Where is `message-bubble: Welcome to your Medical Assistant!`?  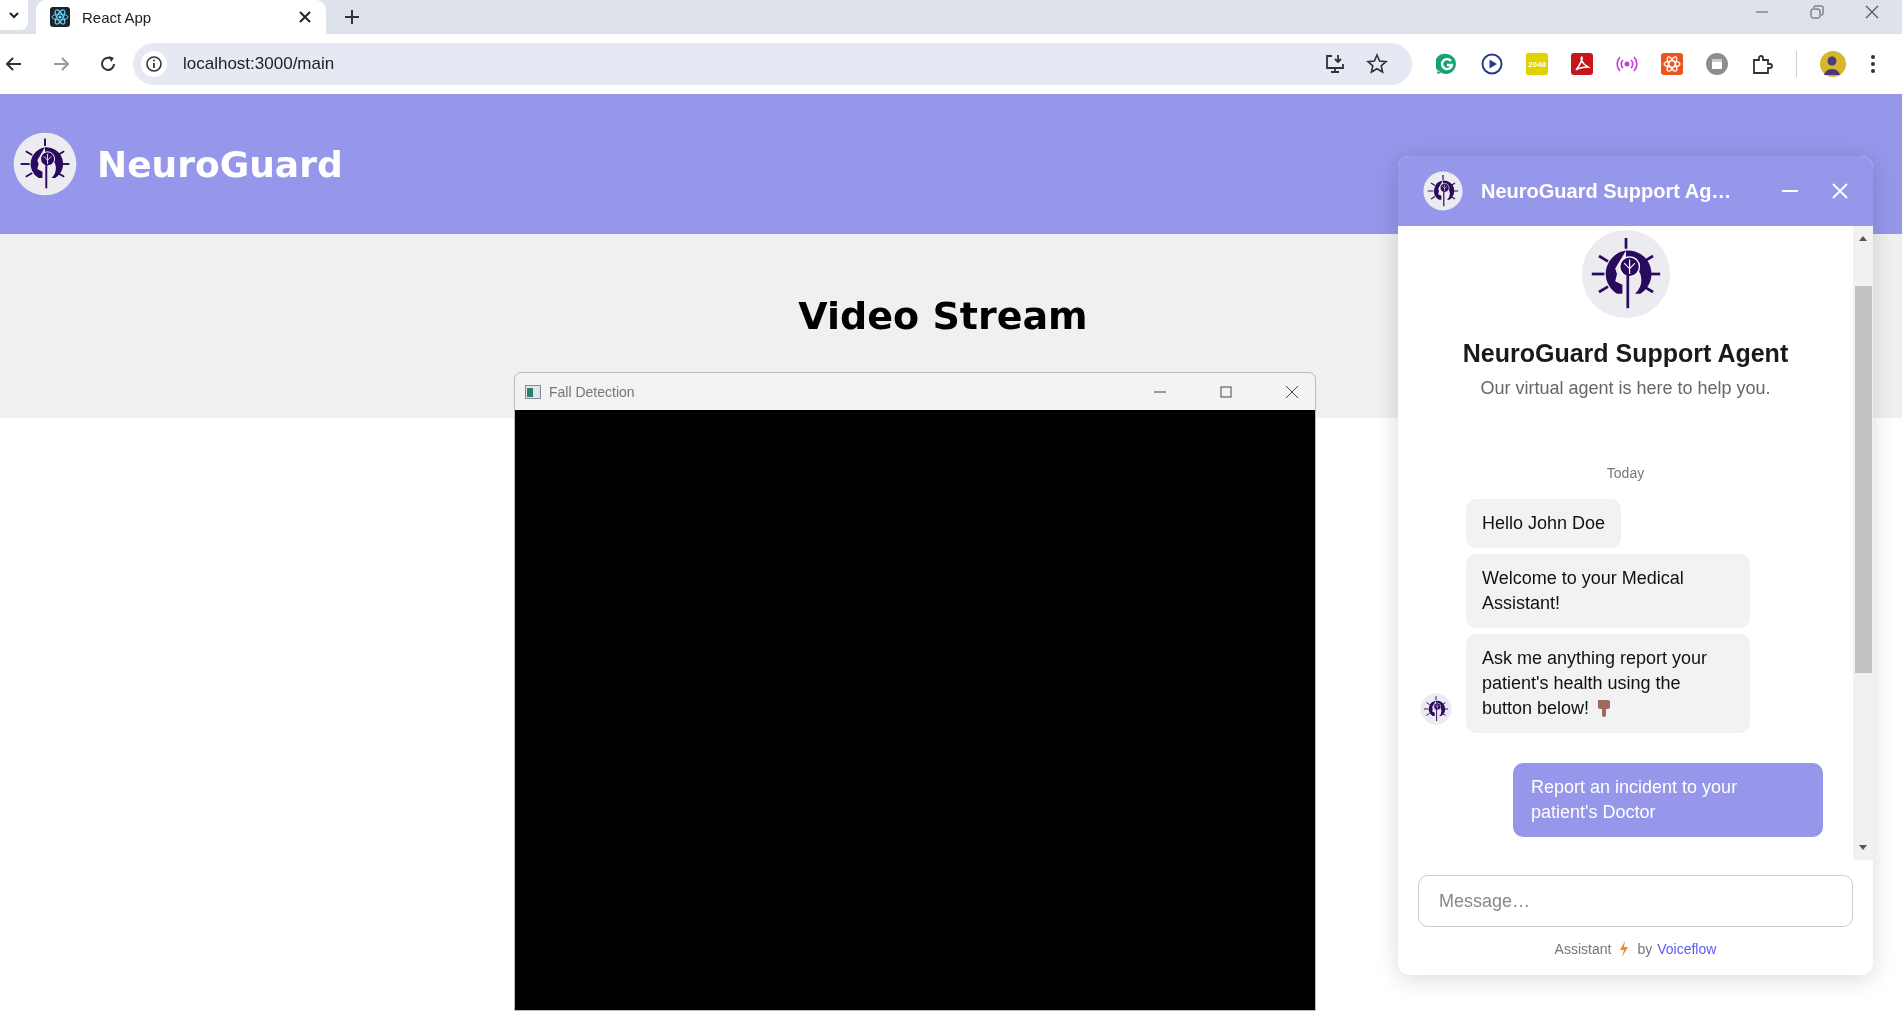 message-bubble: Welcome to your Medical Assistant! is located at coordinates (1608, 591).